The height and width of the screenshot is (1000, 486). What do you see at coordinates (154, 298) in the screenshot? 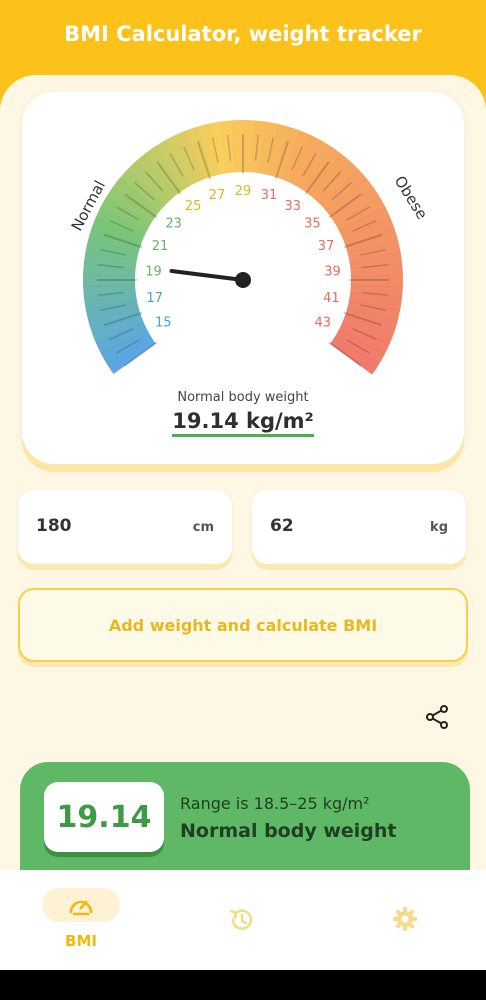
I see `gauge-tick-label: 17` at bounding box center [154, 298].